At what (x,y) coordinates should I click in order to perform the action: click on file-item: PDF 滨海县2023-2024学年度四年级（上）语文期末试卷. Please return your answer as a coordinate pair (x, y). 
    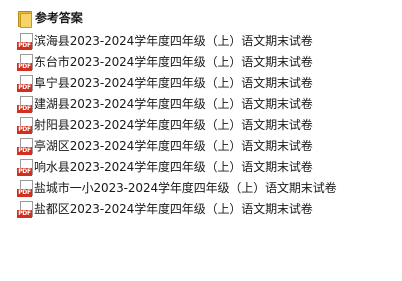
    Looking at the image, I should click on (165, 41).